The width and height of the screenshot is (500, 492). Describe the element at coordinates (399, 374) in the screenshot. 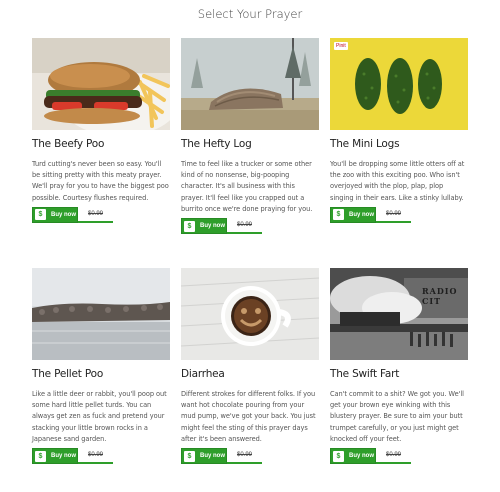

I see `product-title: The Swift Fart` at that location.